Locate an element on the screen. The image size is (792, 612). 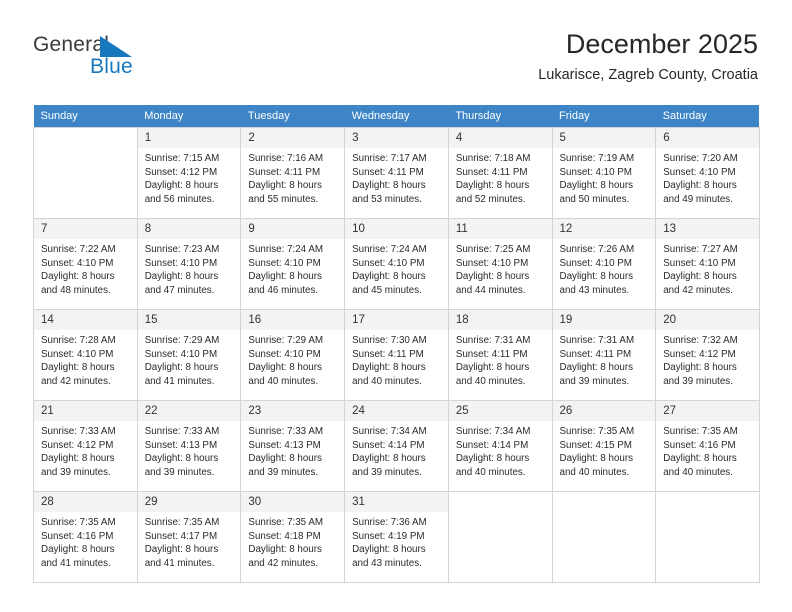
day-detail-line: and 53 minutes. is located at coordinates (387, 199).